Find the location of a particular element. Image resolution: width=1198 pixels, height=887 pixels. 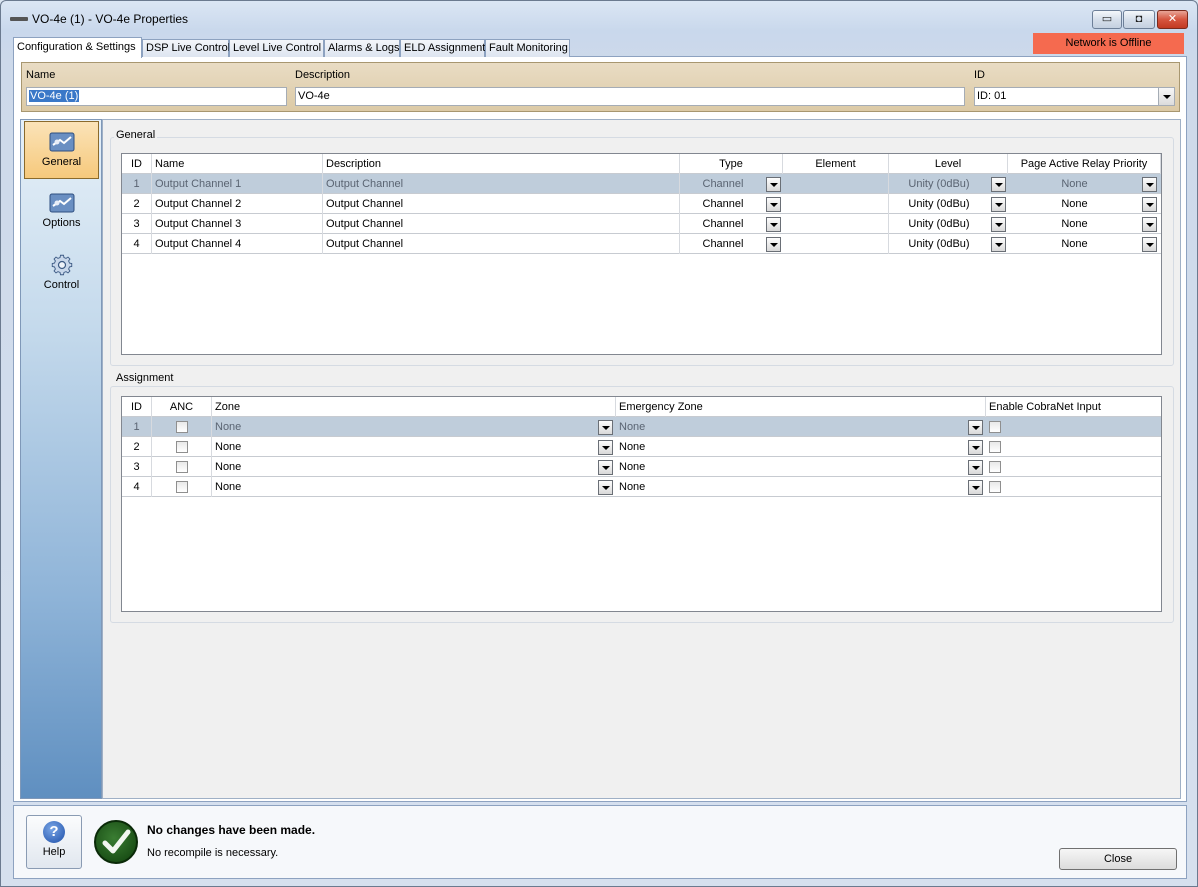

help-button: ? Help is located at coordinates (54, 842).